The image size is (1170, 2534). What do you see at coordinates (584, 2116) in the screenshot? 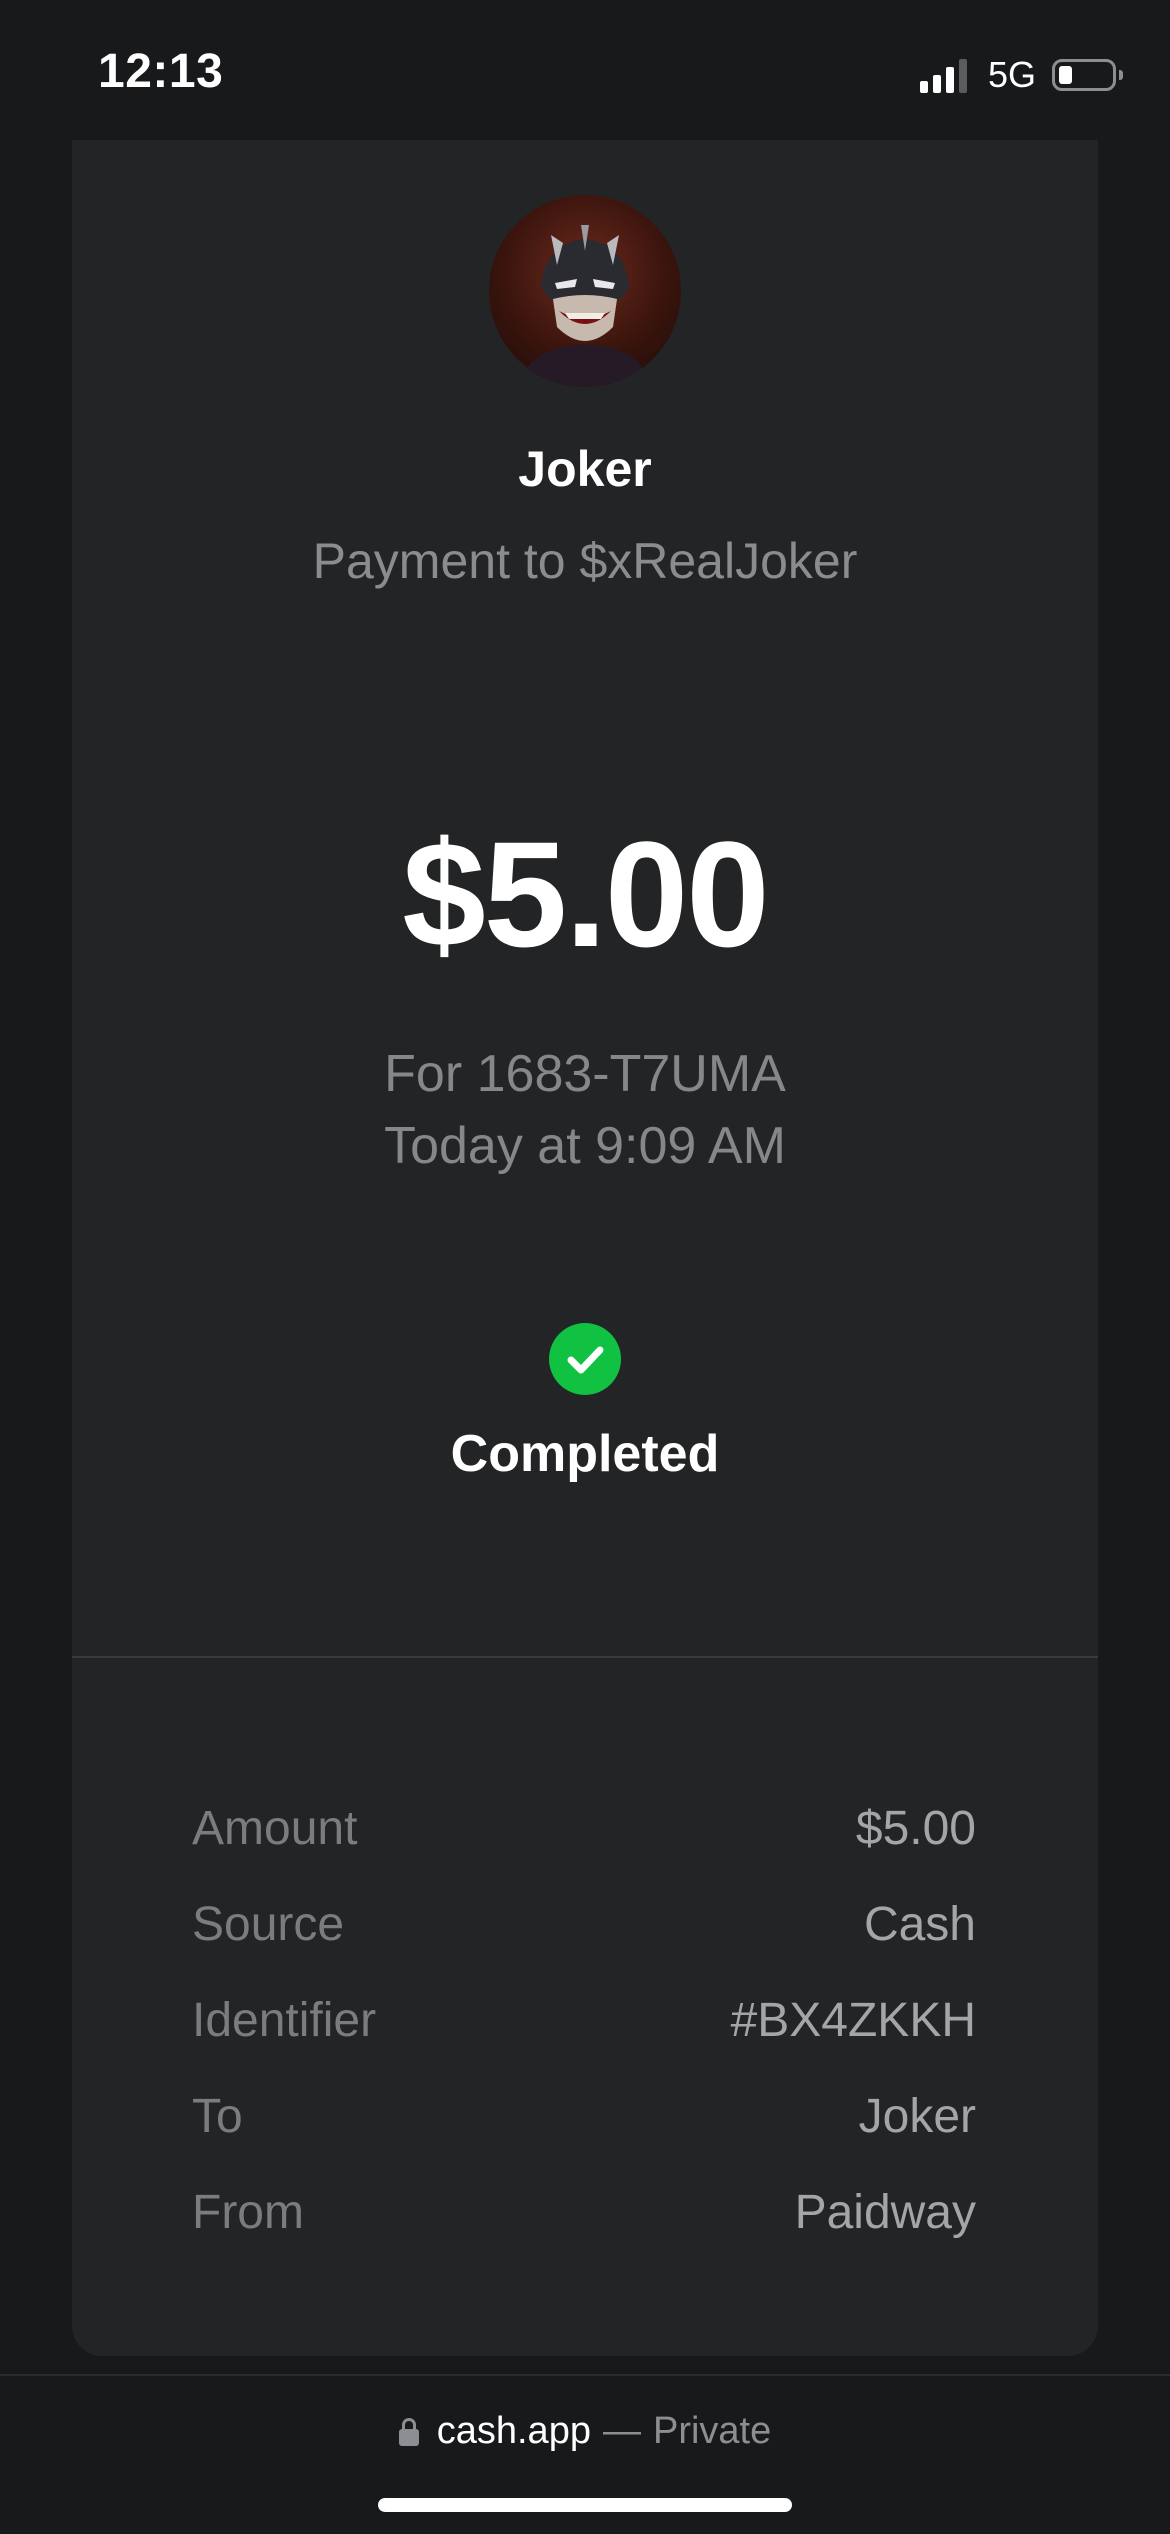
I see `detail-row-to: To Joker` at bounding box center [584, 2116].